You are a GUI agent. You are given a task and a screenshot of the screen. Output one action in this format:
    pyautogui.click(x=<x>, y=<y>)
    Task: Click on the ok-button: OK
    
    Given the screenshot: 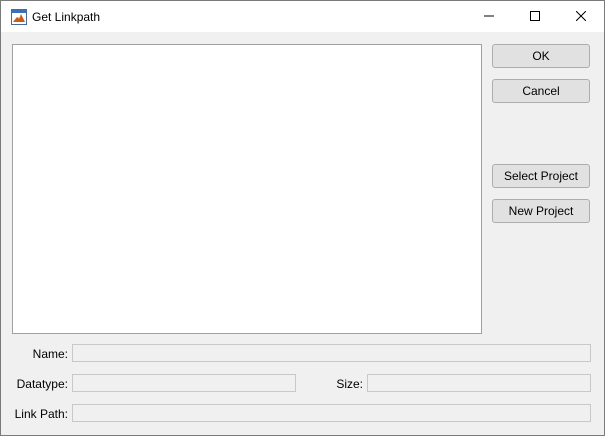 What is the action you would take?
    pyautogui.click(x=541, y=56)
    